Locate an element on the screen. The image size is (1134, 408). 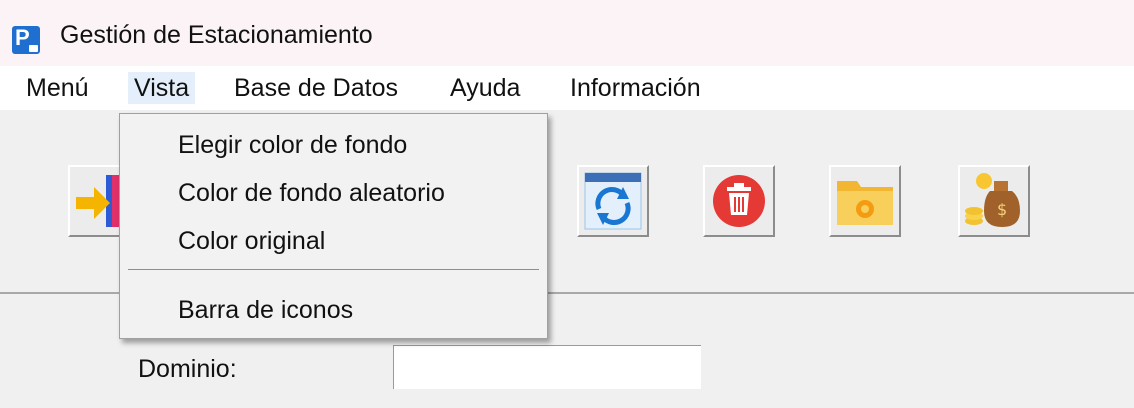
menu-option-color-aleatorio: Color de fondo aleatorio is located at coordinates (311, 193).